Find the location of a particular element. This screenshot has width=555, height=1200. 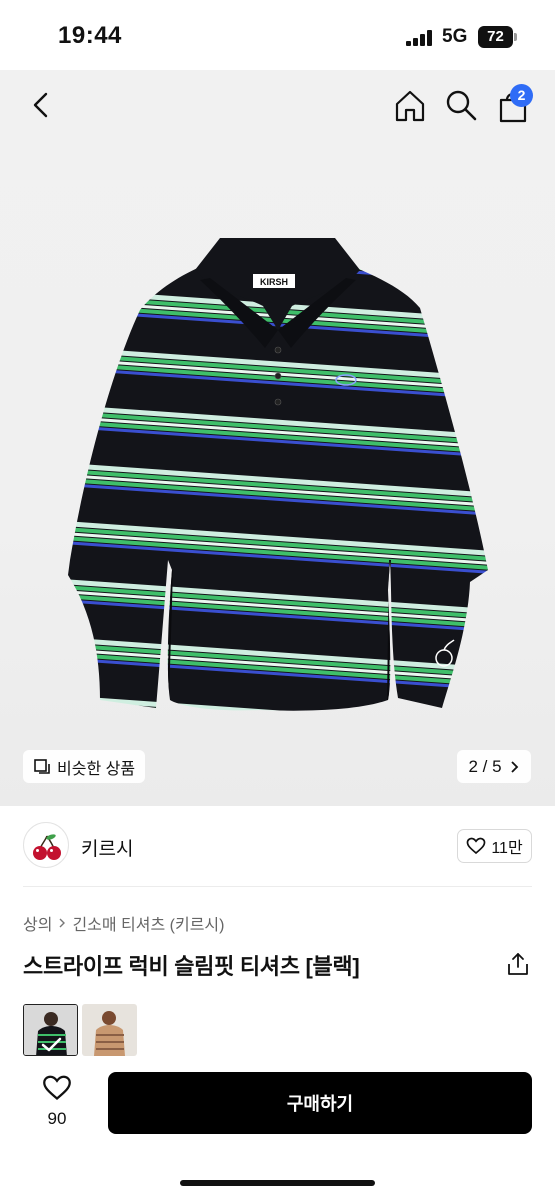

brand-name: 키르시 is located at coordinates (107, 847).